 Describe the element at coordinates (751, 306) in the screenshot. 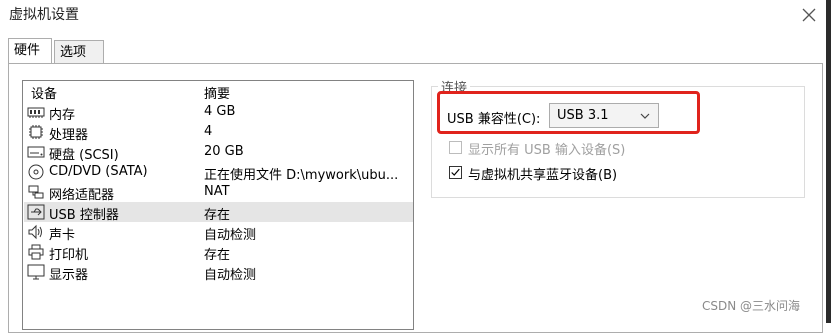

I see `watermark: CSDN @三水问海` at that location.